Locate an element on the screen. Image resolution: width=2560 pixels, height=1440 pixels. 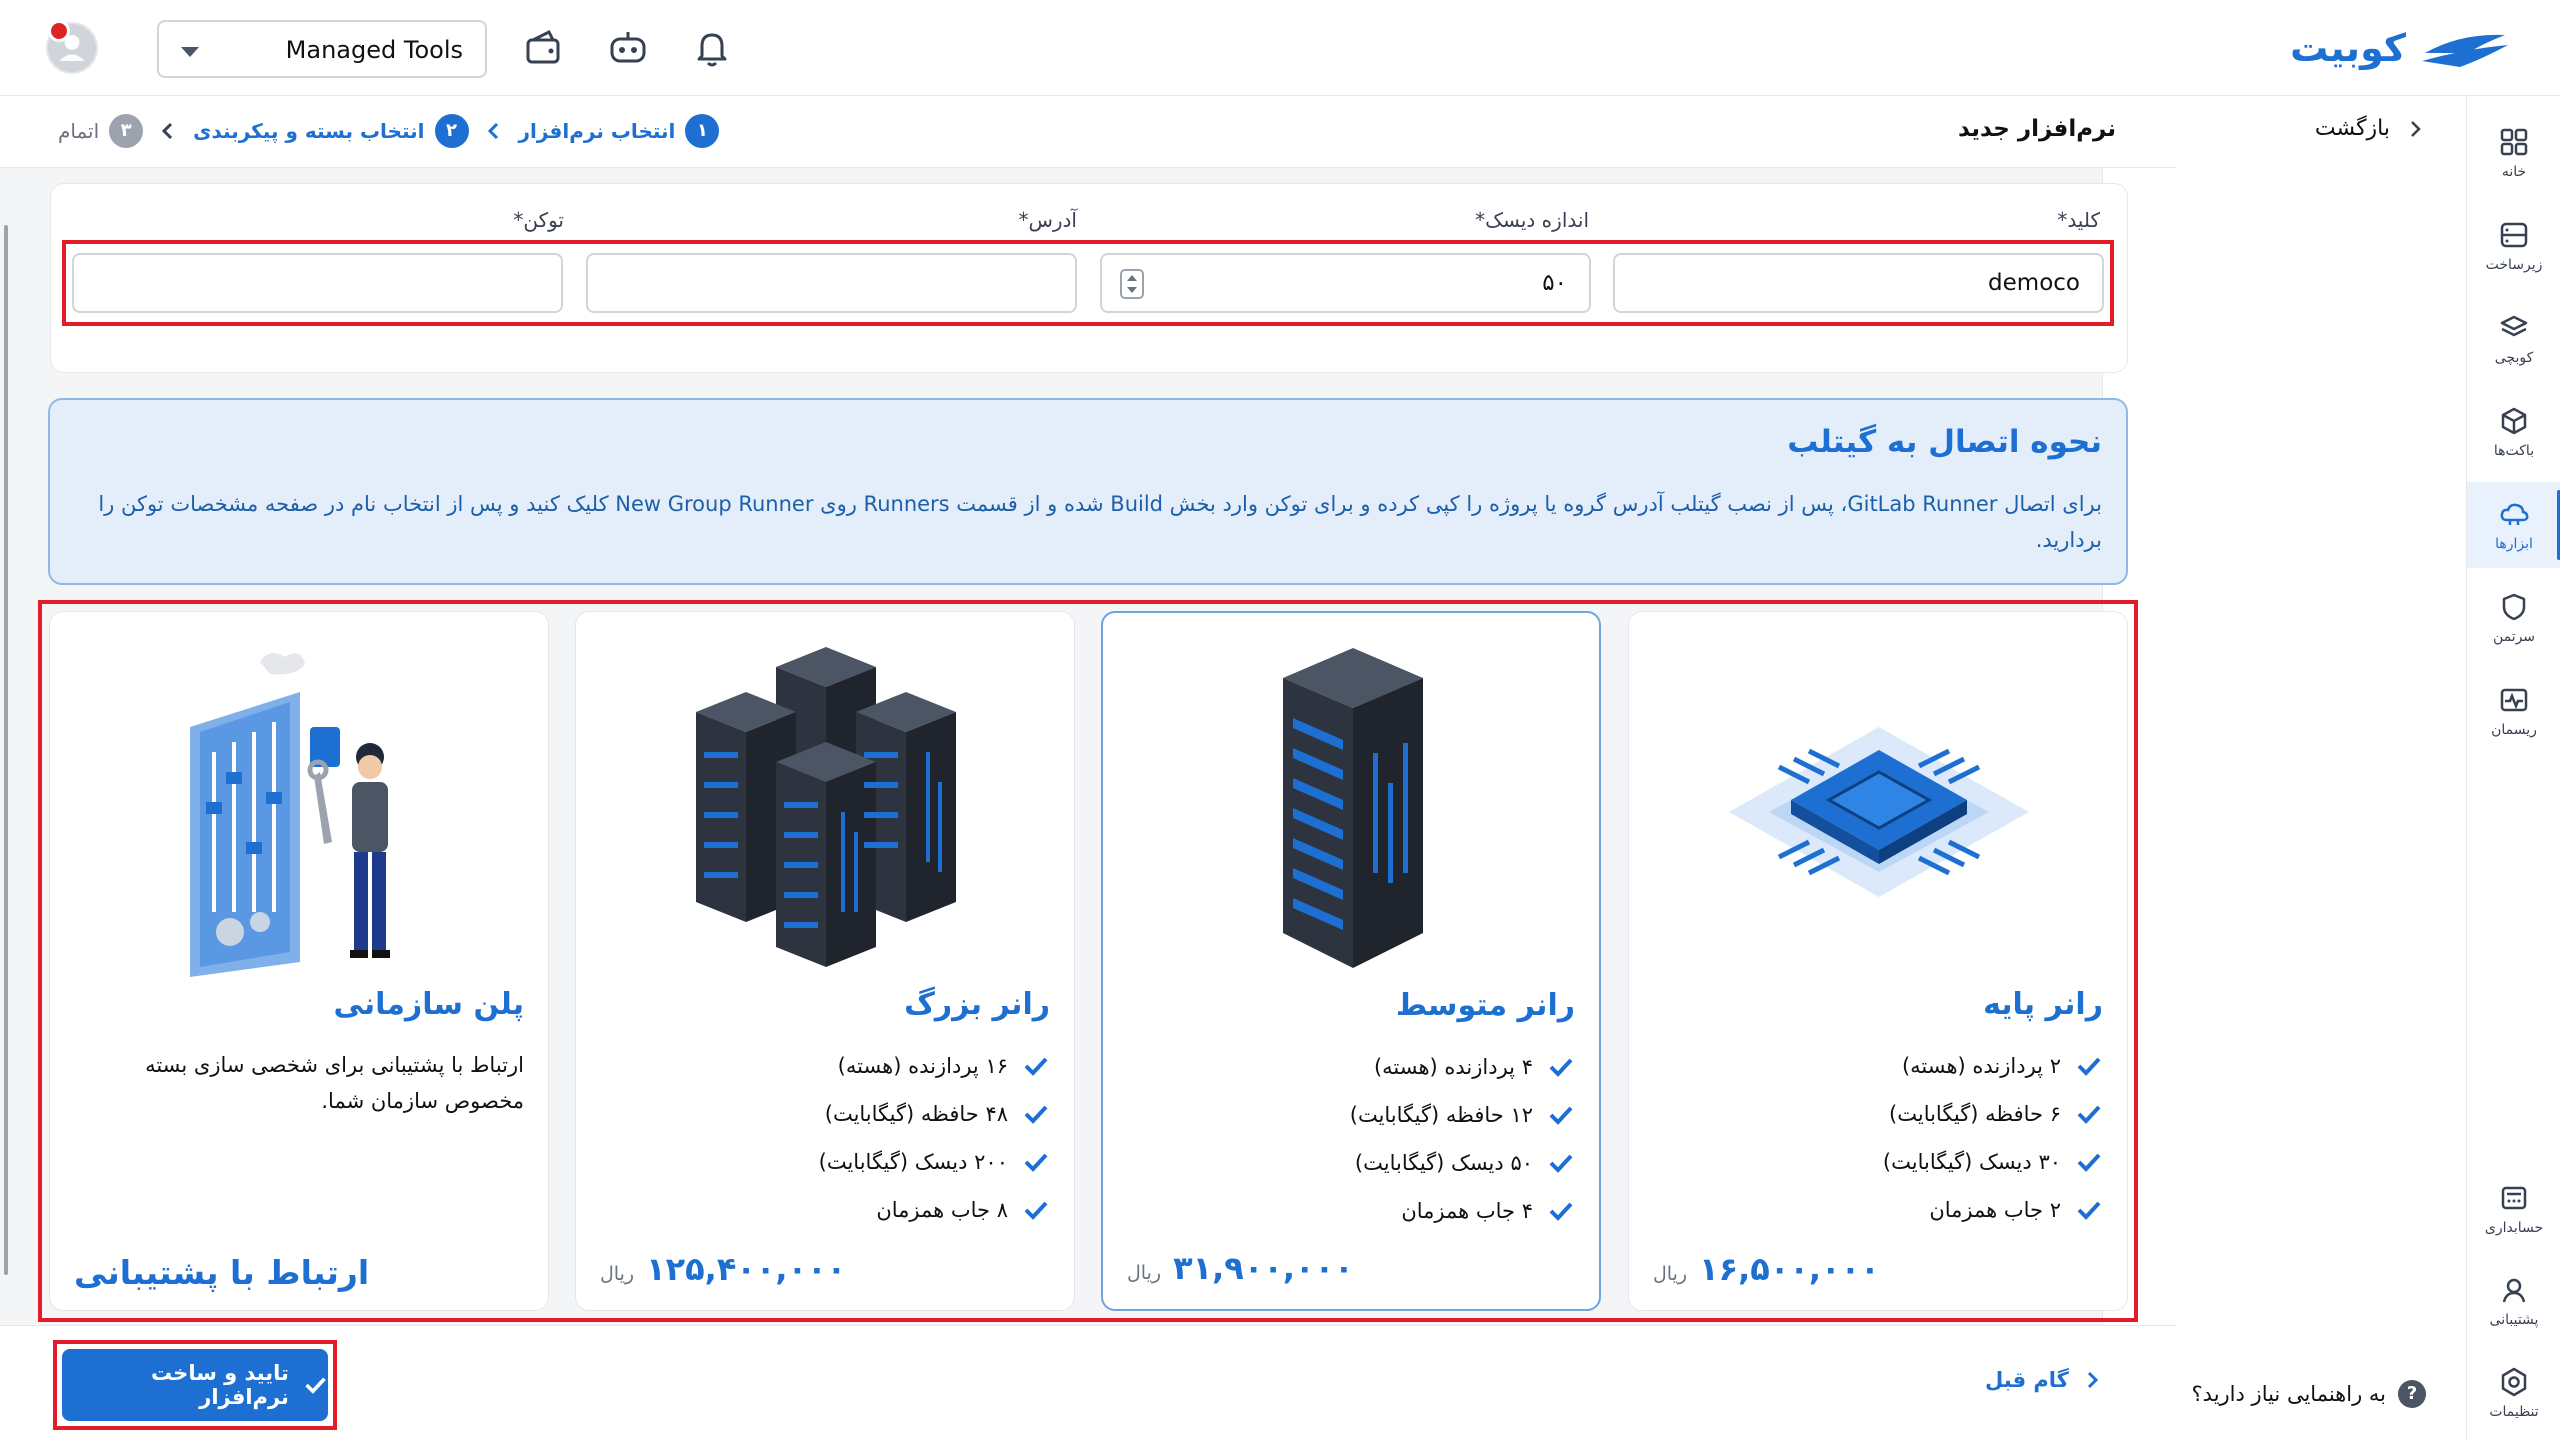
plan-title: رانر پایه is located at coordinates (2043, 1004).